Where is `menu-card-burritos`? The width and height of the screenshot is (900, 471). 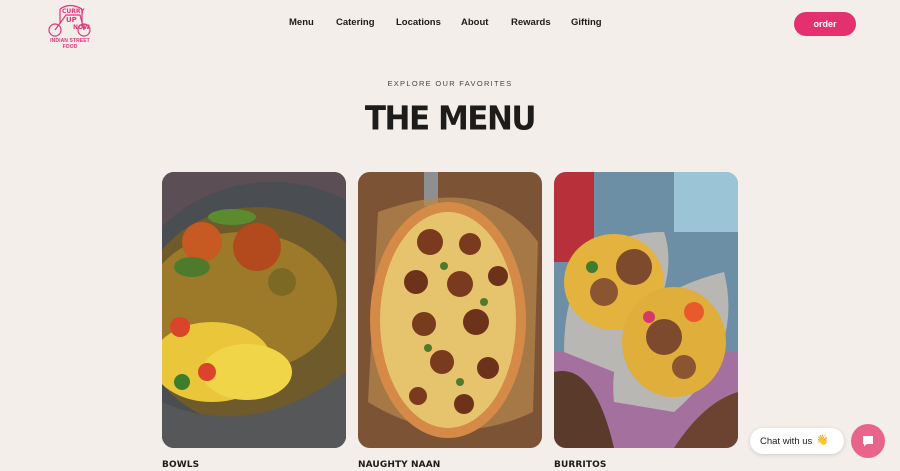 menu-card-burritos is located at coordinates (646, 310).